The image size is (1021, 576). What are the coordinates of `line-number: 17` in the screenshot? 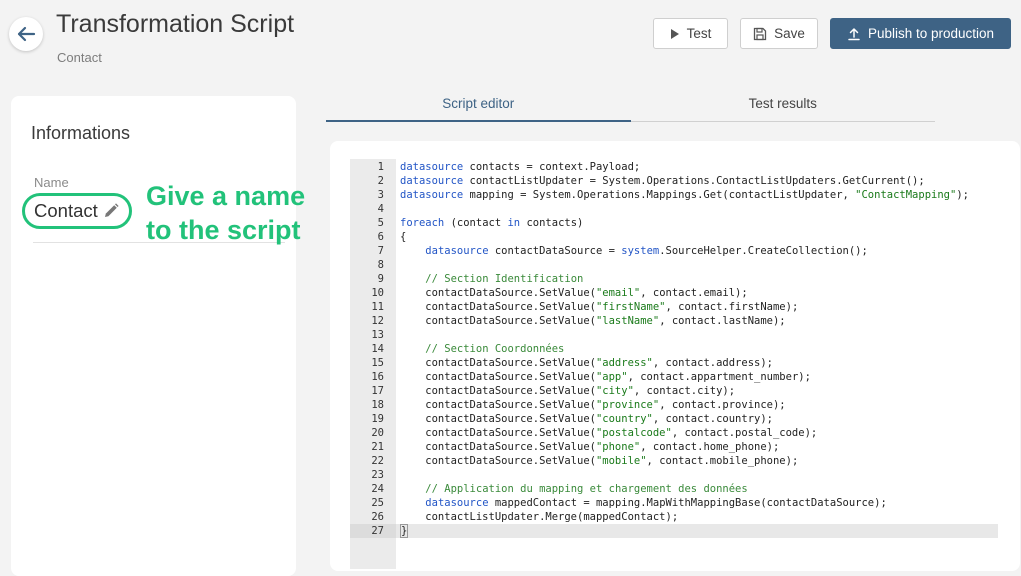 It's located at (377, 391).